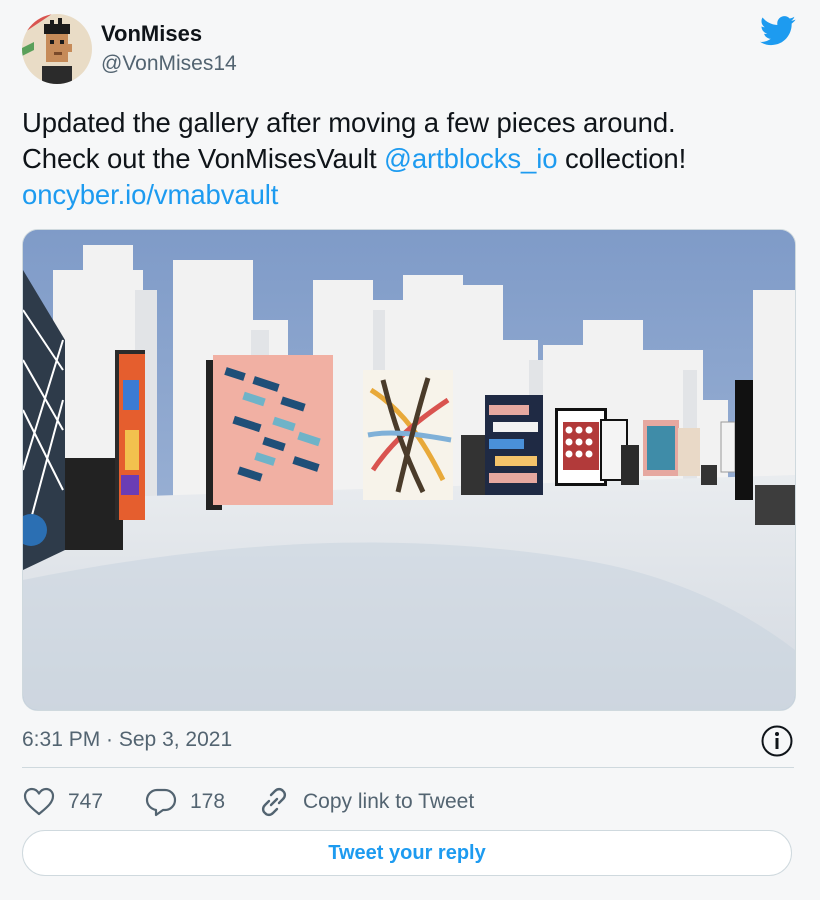  What do you see at coordinates (57, 49) in the screenshot?
I see `avatar` at bounding box center [57, 49].